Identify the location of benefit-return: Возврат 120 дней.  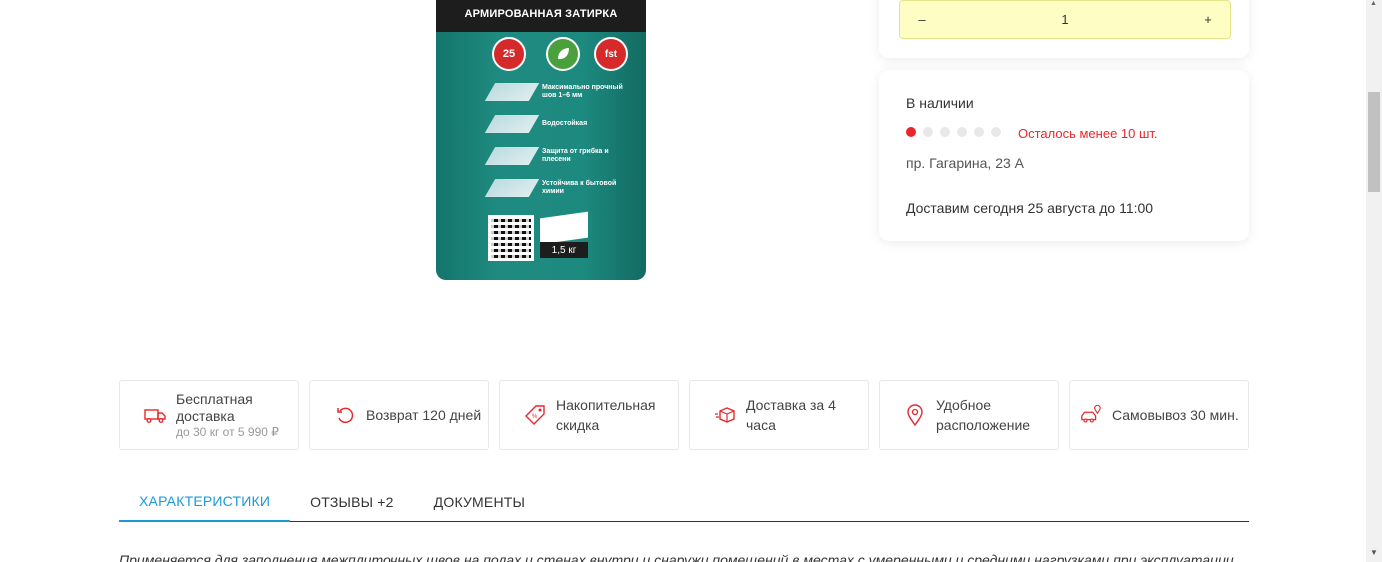
(399, 415).